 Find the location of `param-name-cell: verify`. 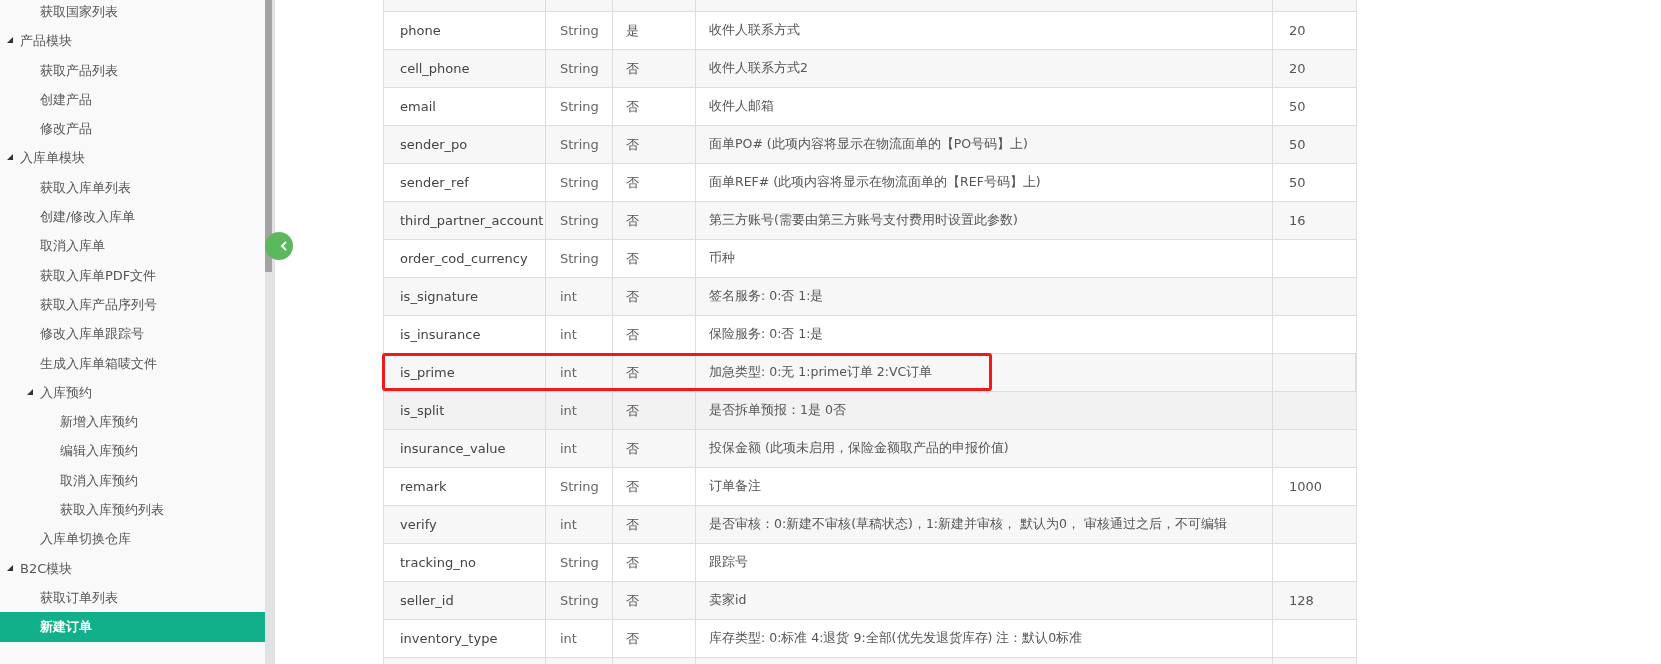

param-name-cell: verify is located at coordinates (418, 524).